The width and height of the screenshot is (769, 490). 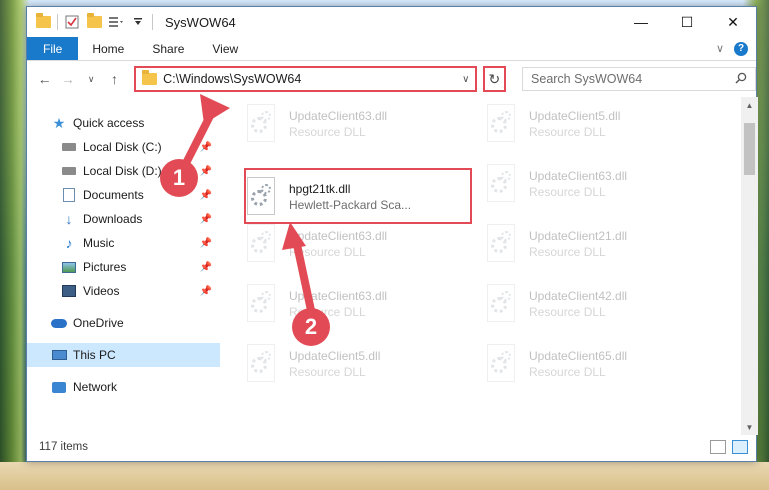 I want to click on tab-file: File, so click(x=53, y=48).